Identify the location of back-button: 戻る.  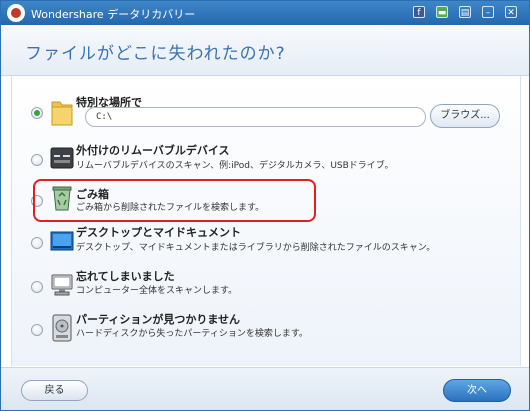
(54, 390).